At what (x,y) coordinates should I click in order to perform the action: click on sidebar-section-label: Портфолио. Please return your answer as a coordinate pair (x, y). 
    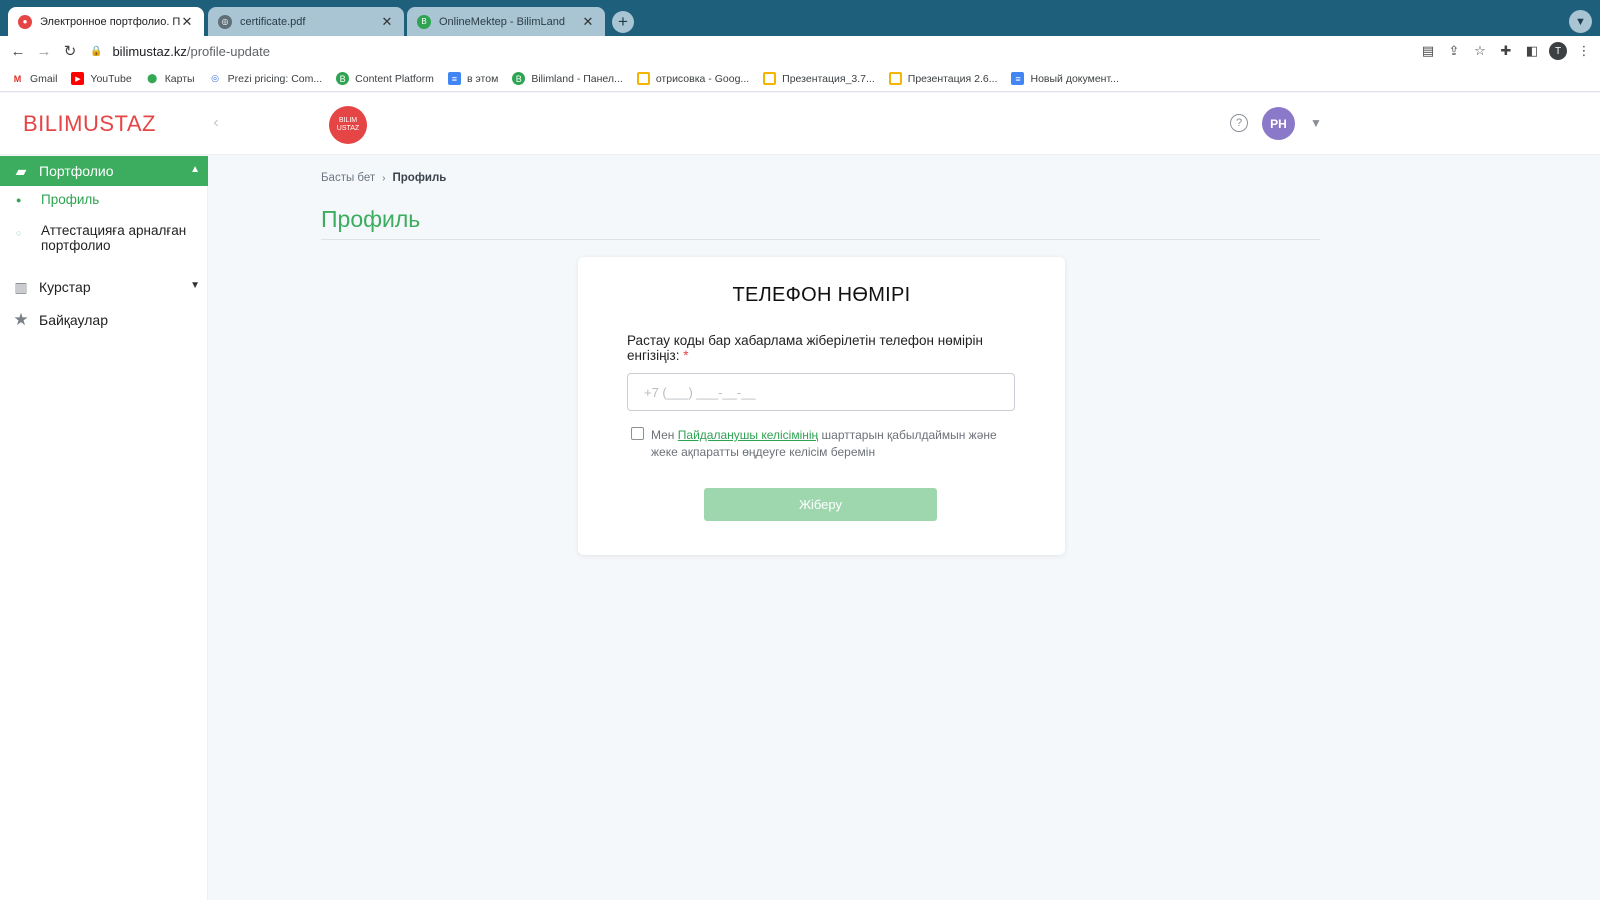
    Looking at the image, I should click on (76, 171).